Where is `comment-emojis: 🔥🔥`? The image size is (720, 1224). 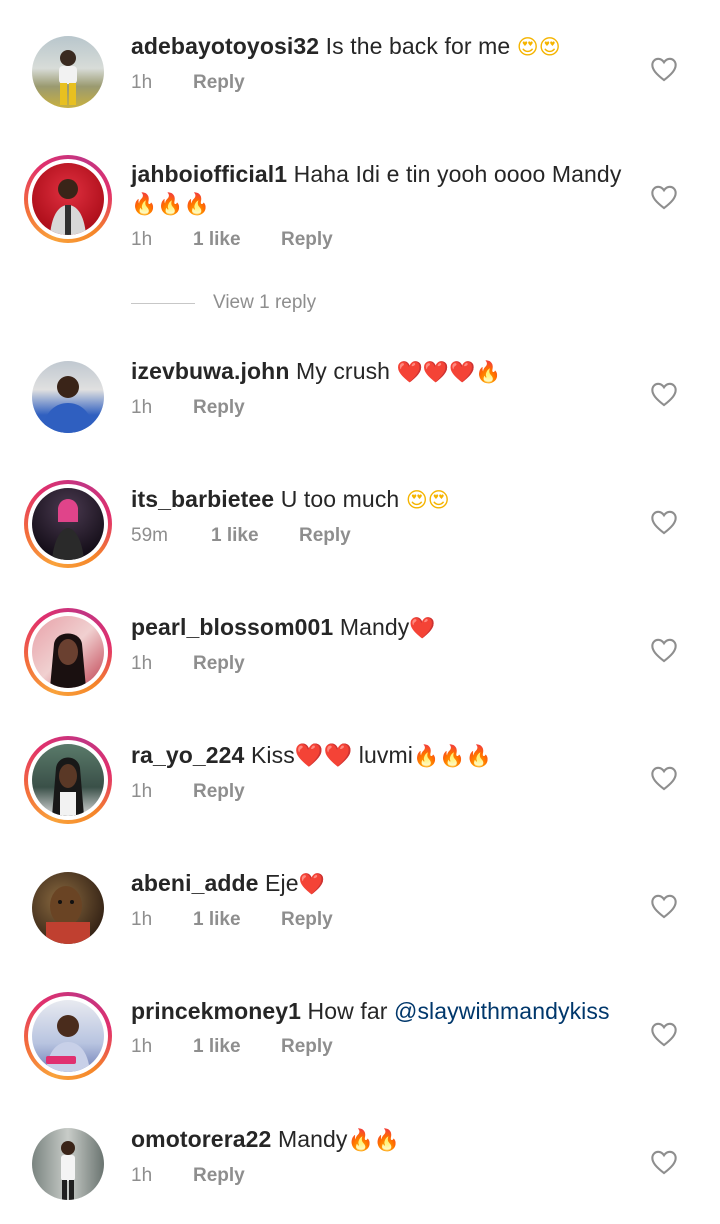 comment-emojis: 🔥🔥 is located at coordinates (373, 1140).